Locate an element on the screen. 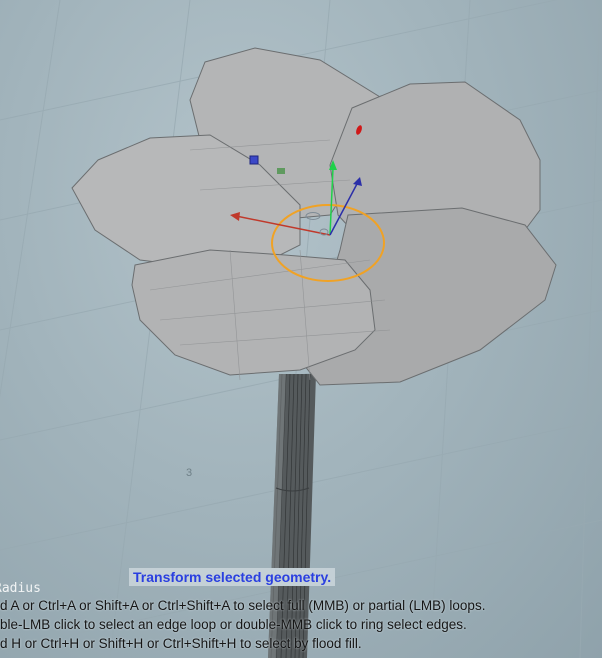 The height and width of the screenshot is (658, 602). xz-plane-handle is located at coordinates (254, 160).